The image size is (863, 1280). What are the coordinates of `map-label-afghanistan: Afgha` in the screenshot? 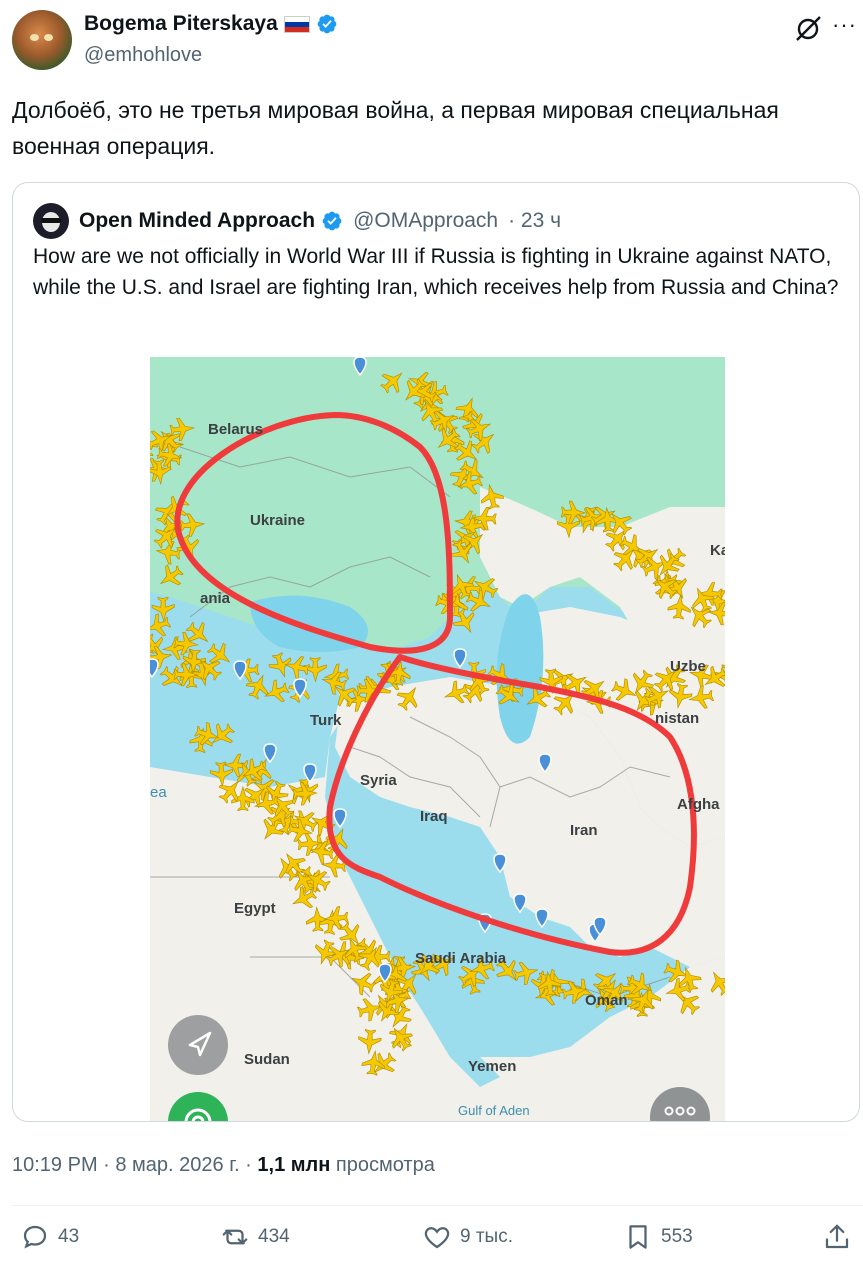 It's located at (698, 804).